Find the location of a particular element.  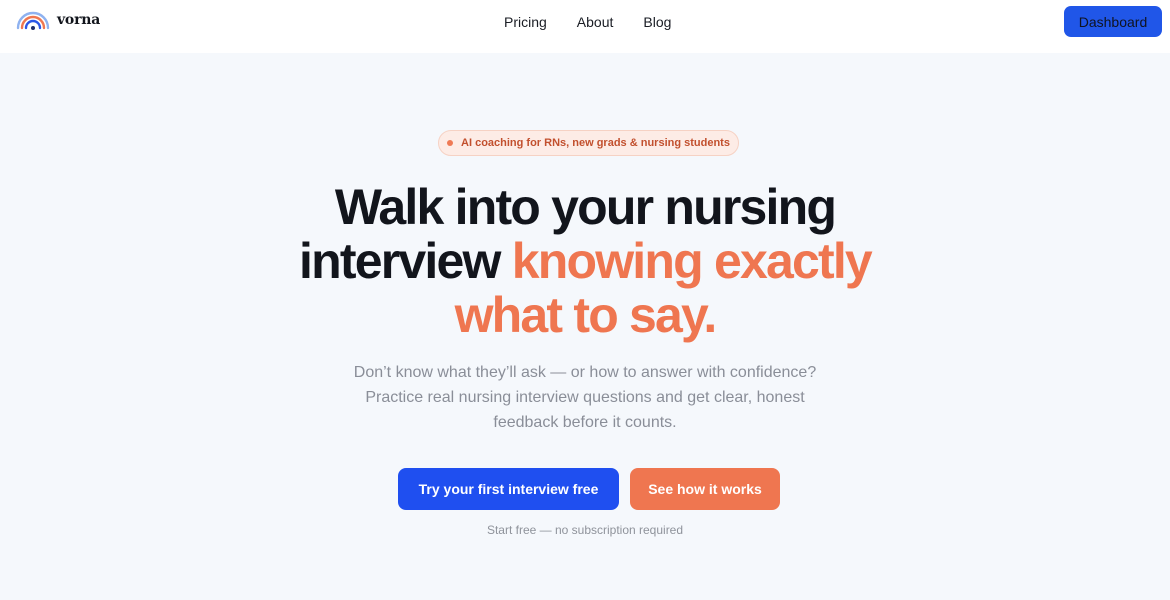

main-nav: Pricing About Blog is located at coordinates (602, 22).